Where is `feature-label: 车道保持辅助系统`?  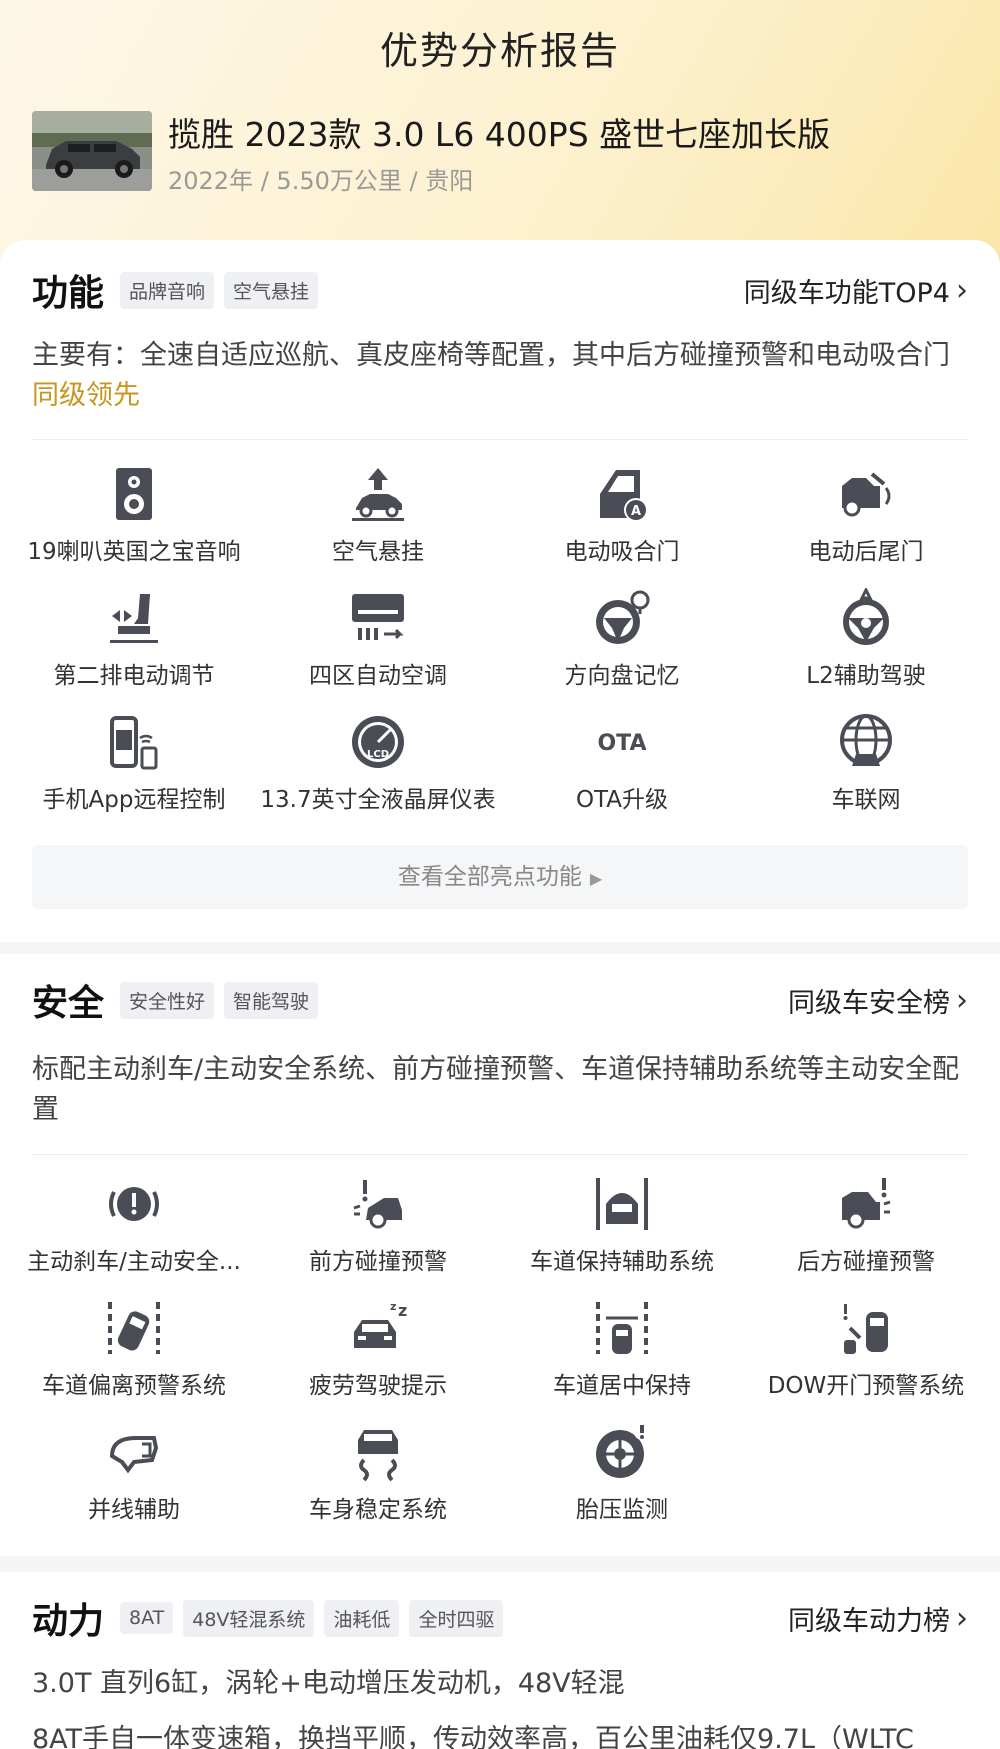
feature-label: 车道保持辅助系统 is located at coordinates (622, 1262).